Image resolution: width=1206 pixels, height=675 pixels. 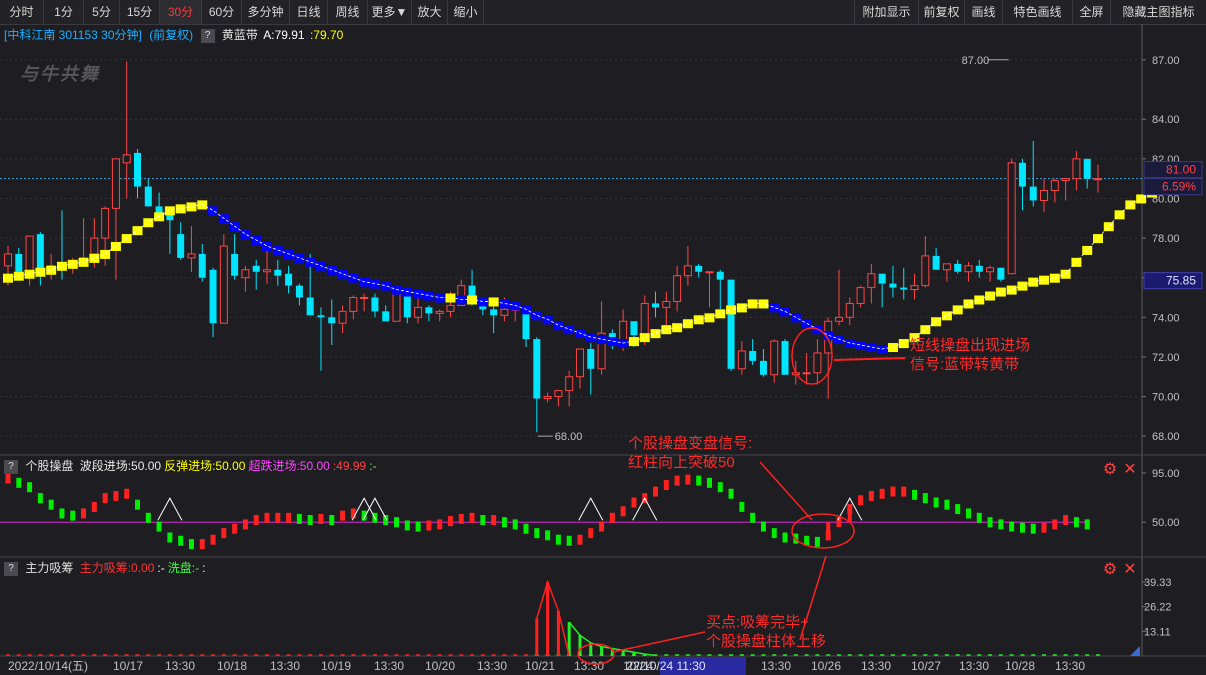 I want to click on x-tick-label: 2022/10/14(五), so click(x=48, y=666).